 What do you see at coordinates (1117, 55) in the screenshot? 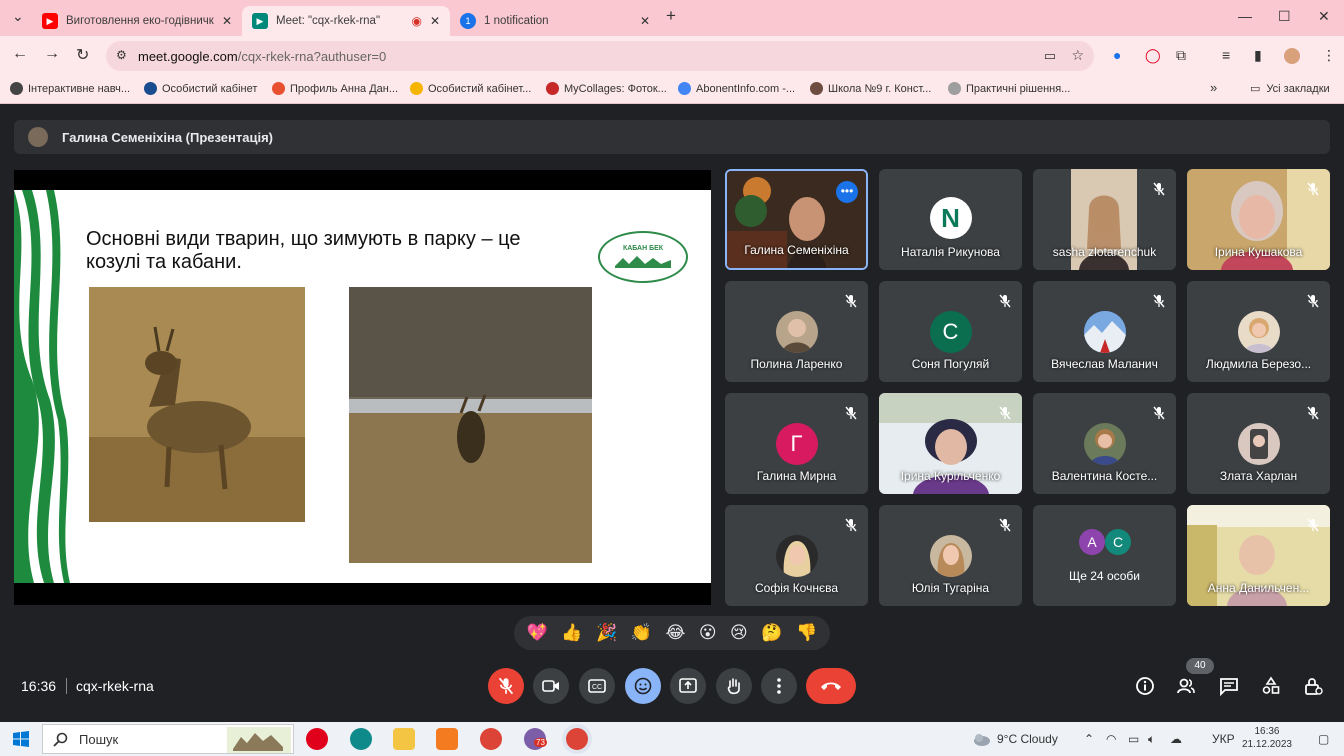
I see `extension-icon: ●` at bounding box center [1117, 55].